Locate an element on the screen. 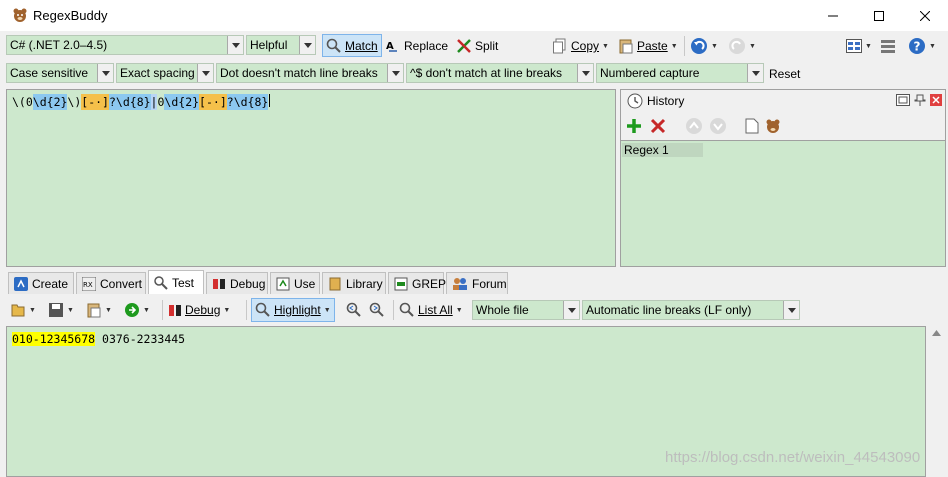 Image resolution: width=948 pixels, height=477 pixels. match-button: Match is located at coordinates (352, 45).